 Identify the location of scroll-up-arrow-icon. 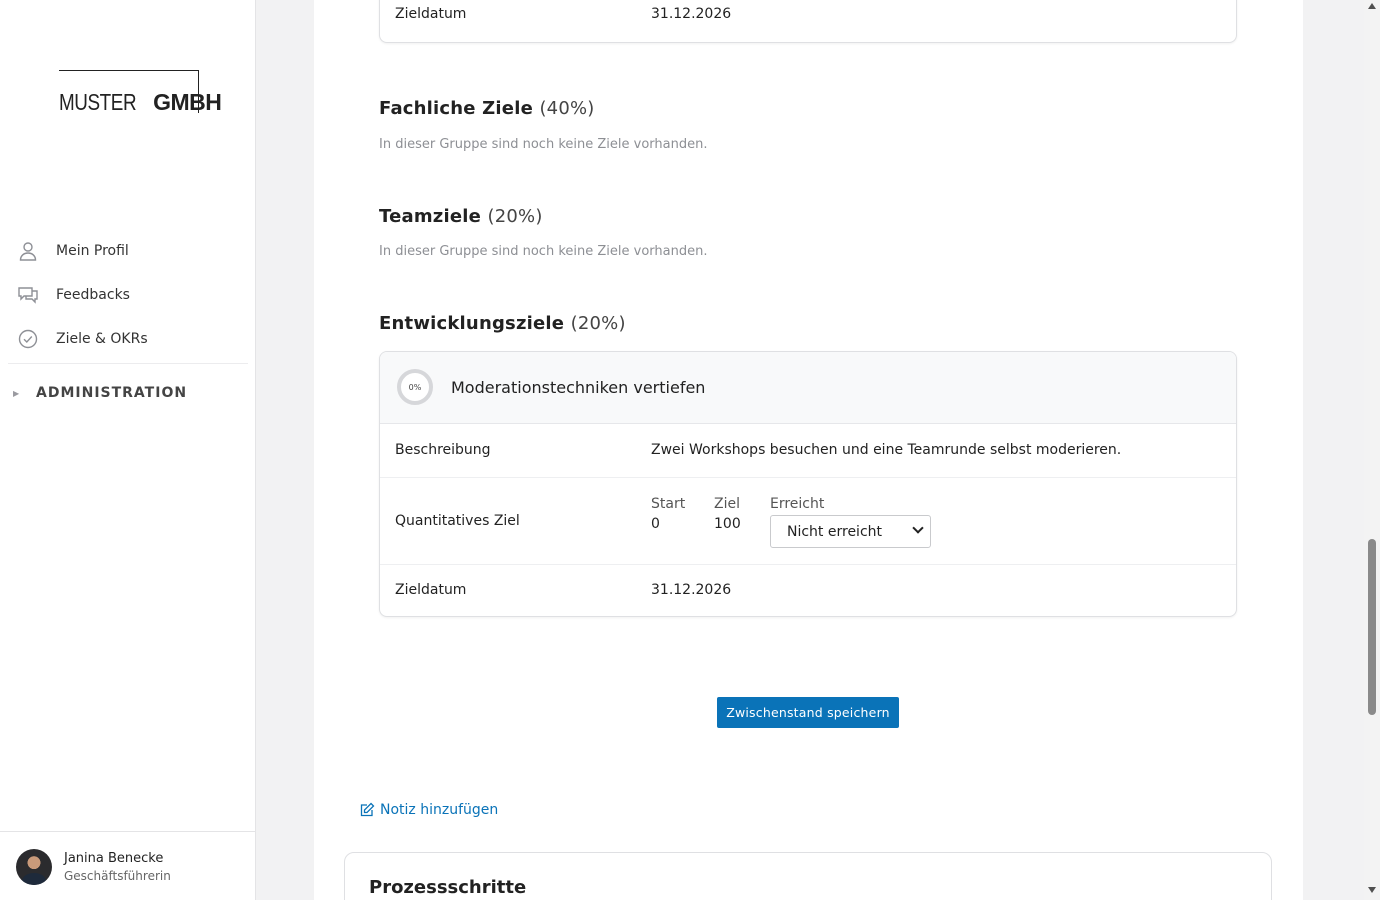
(1372, 6).